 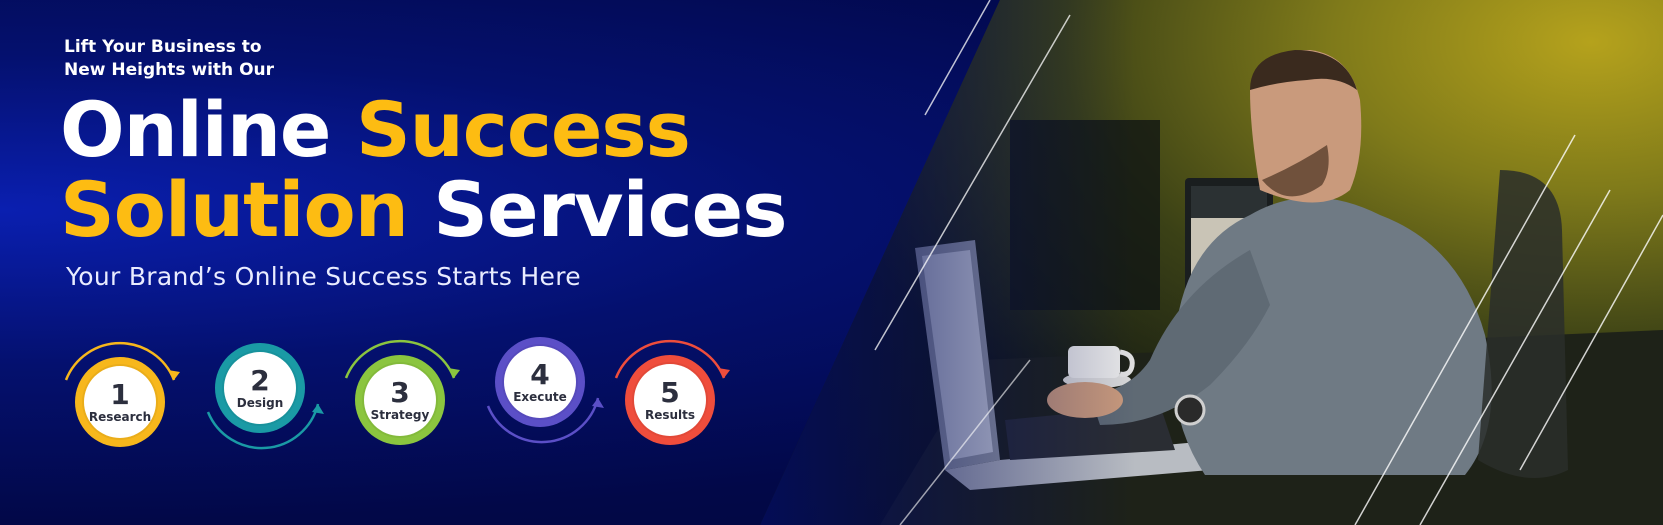 I want to click on step-label: Design, so click(x=260, y=402).